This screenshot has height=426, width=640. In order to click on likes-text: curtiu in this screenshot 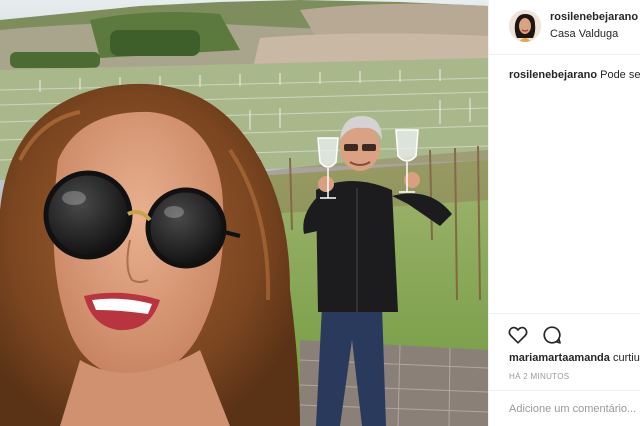, I will do `click(626, 358)`.